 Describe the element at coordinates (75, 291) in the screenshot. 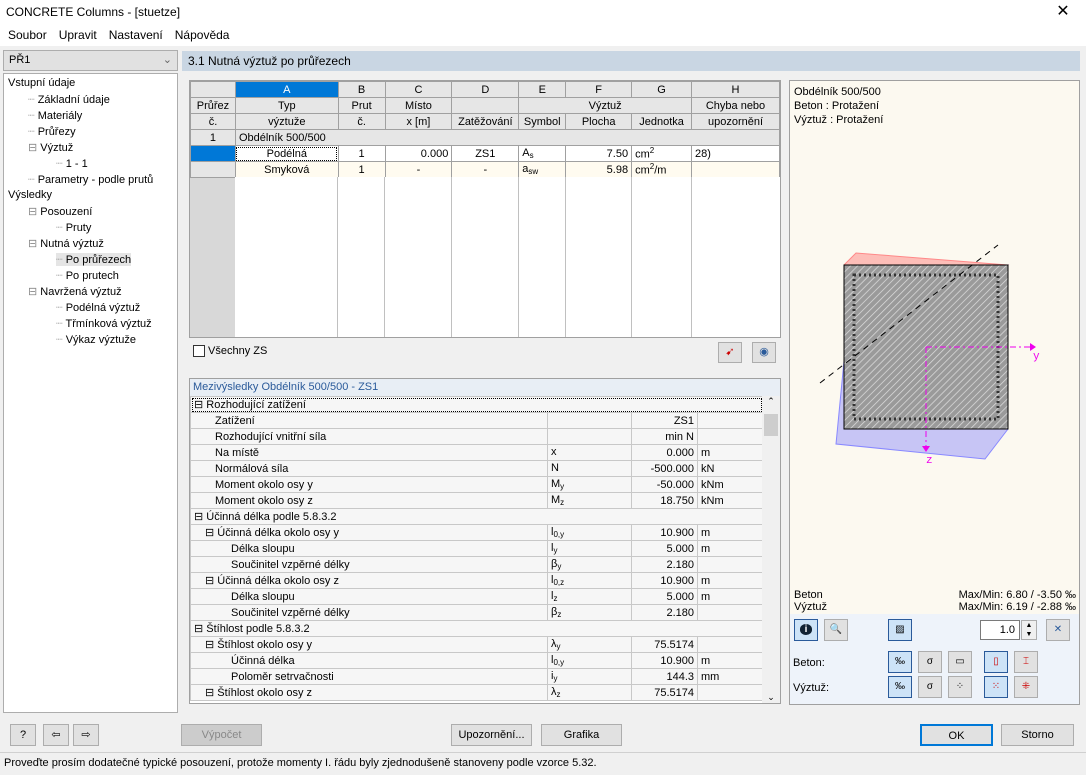

I see `tree-item: ⊟ Navržená výztuž` at that location.